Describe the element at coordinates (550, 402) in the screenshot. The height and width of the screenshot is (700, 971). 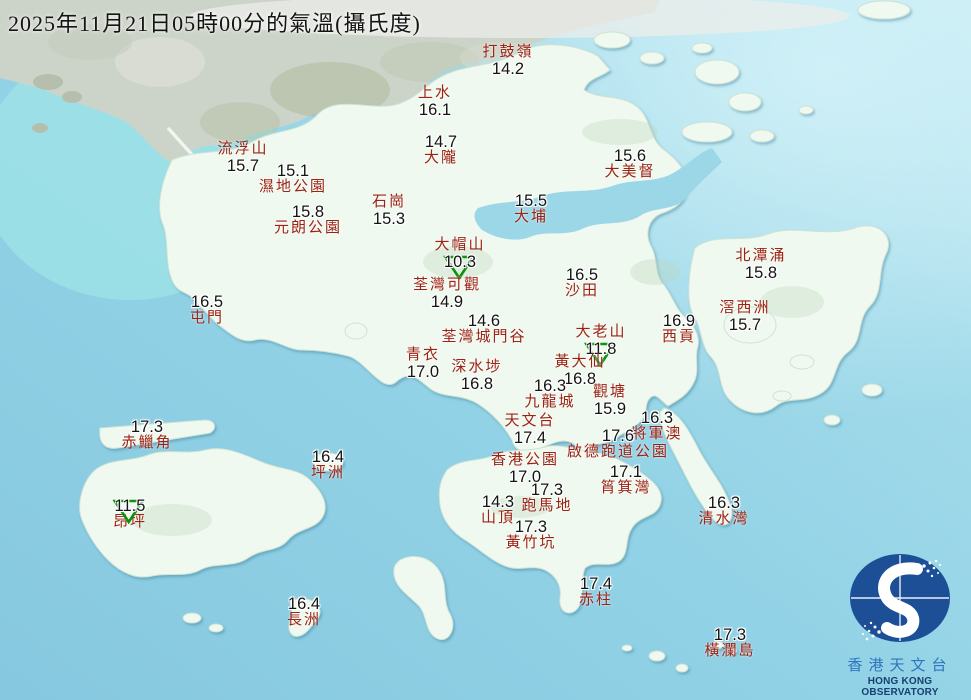
I see `station-name-label: 九龍城` at that location.